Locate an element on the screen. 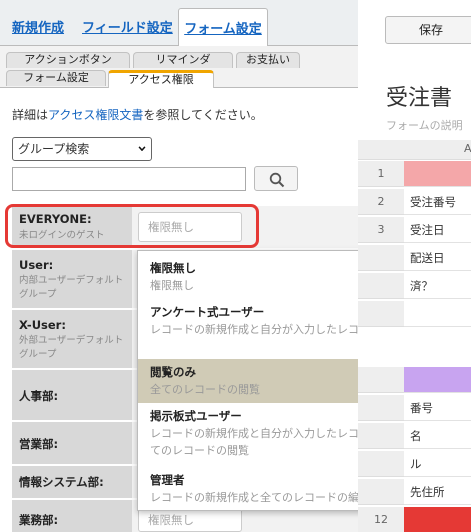 The width and height of the screenshot is (471, 532). row-number: 2 is located at coordinates (381, 202).